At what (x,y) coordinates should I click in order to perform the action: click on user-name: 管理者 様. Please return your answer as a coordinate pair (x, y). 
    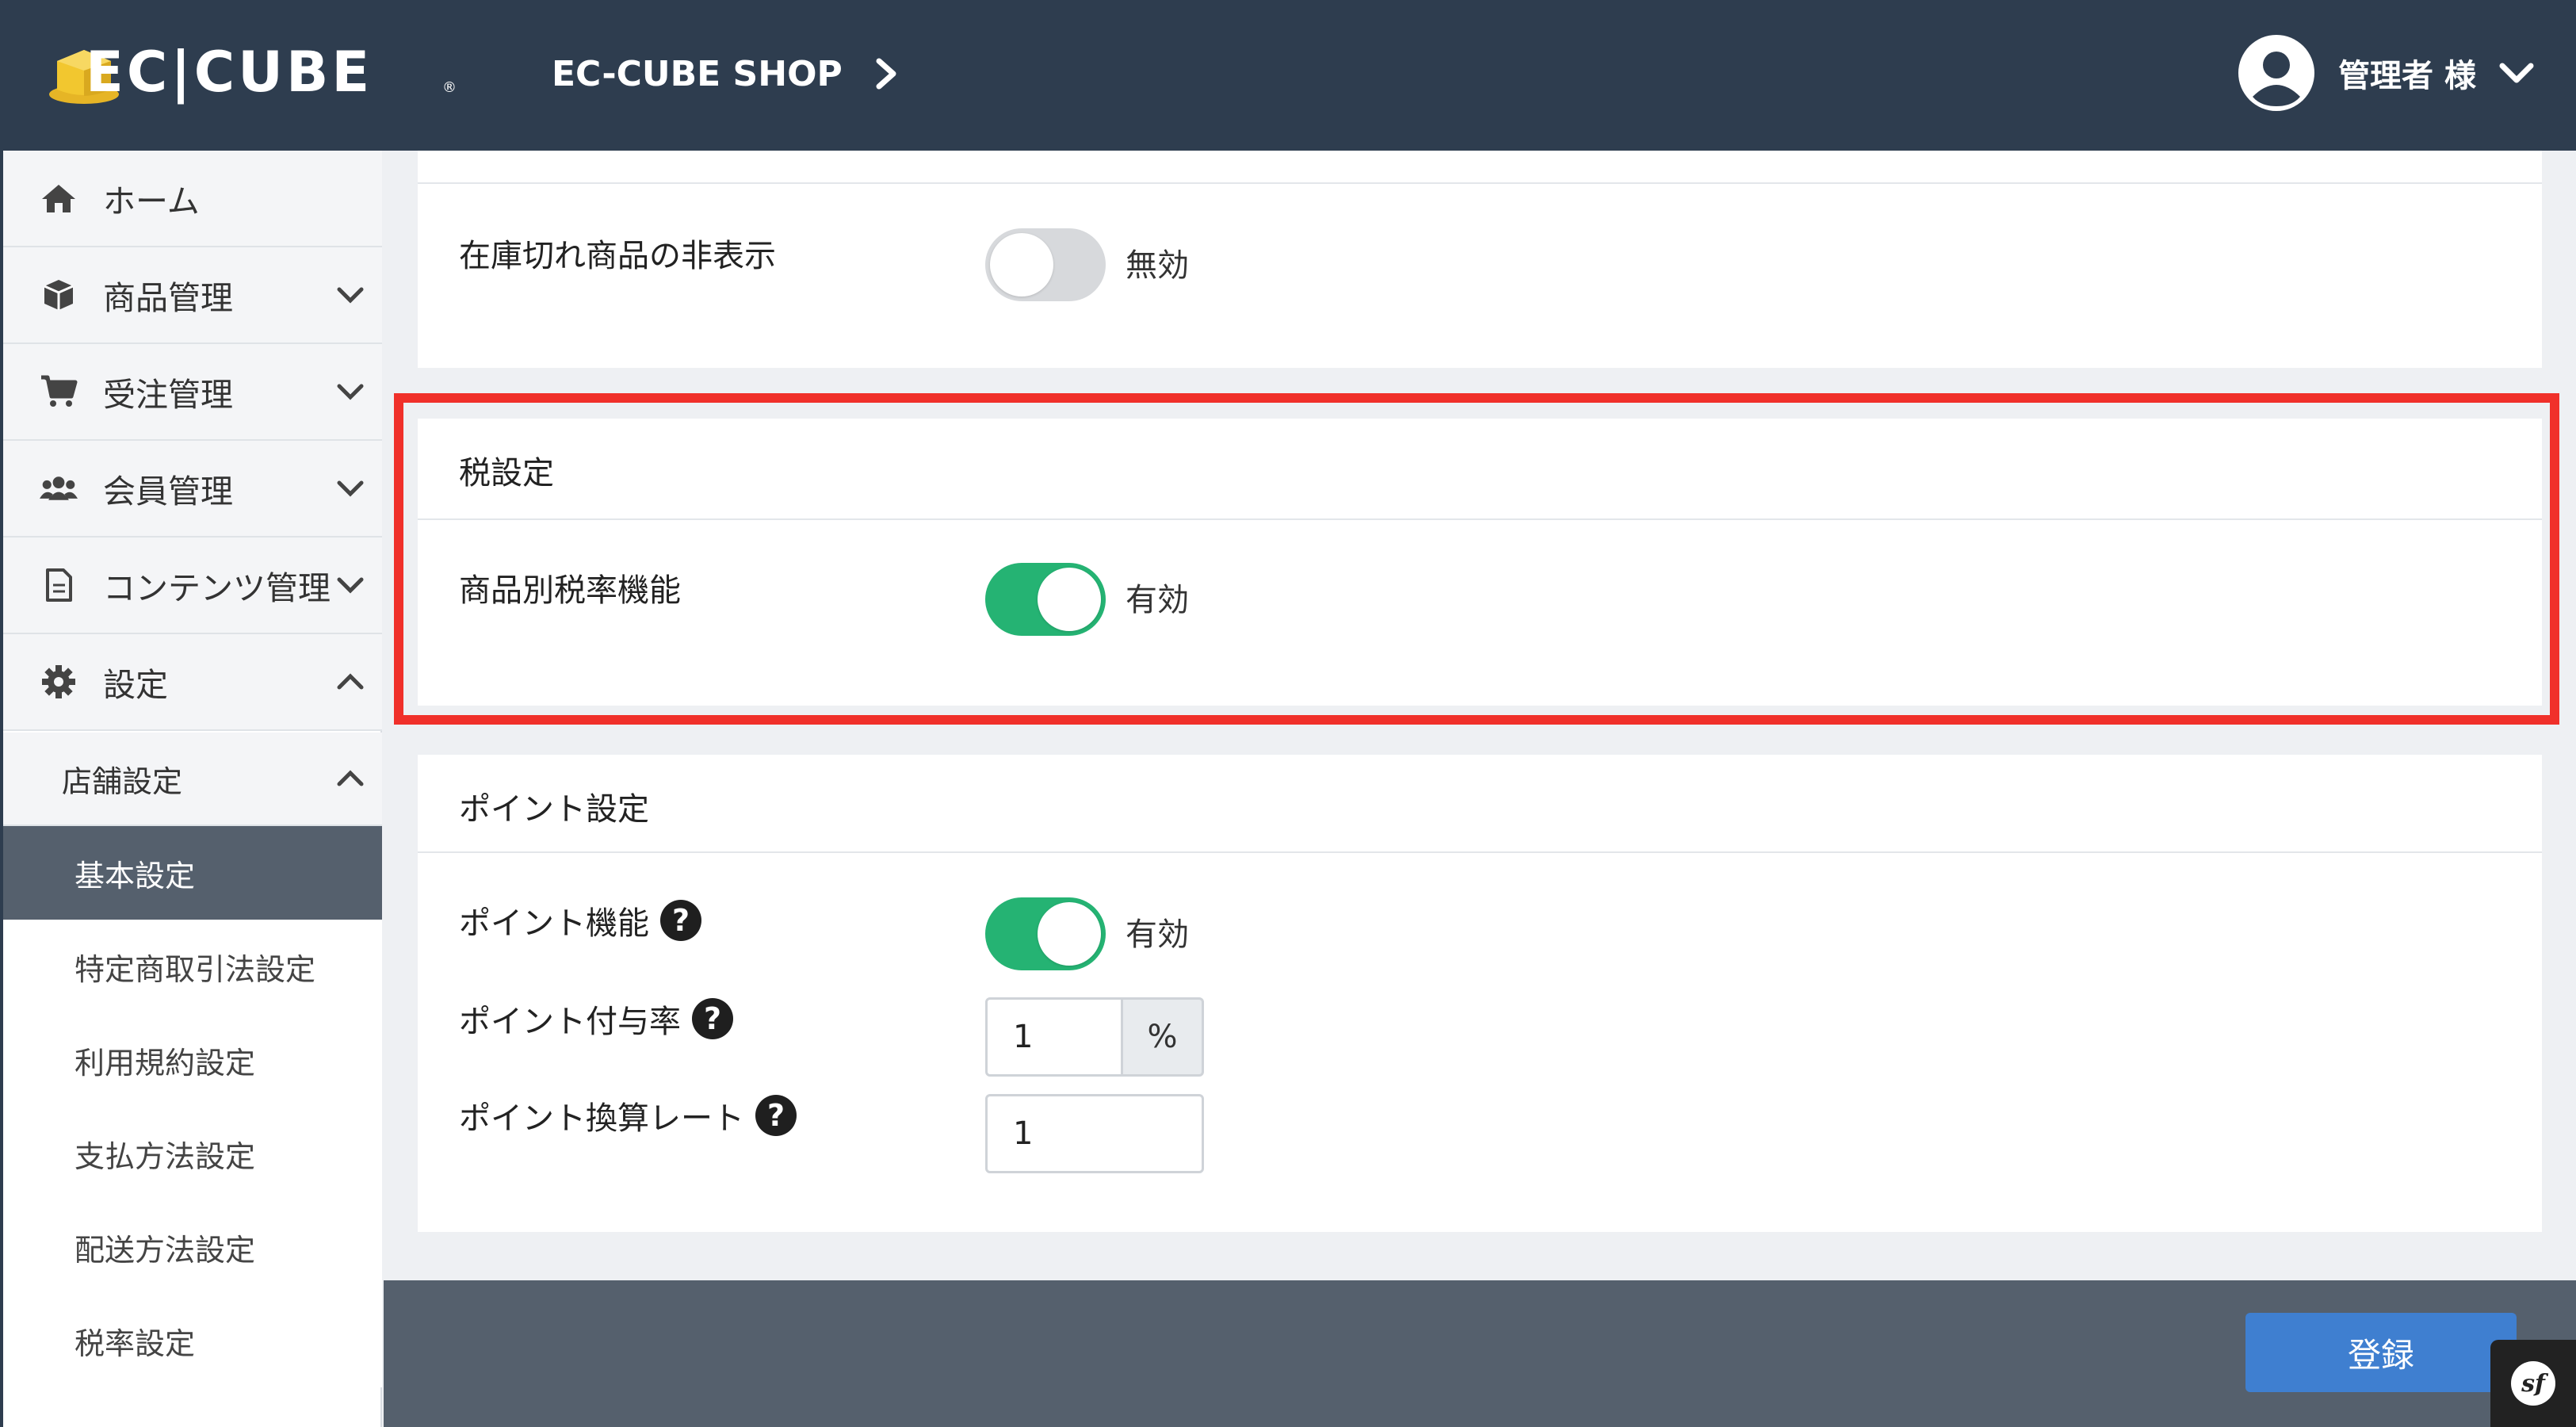
    Looking at the image, I should click on (2407, 76).